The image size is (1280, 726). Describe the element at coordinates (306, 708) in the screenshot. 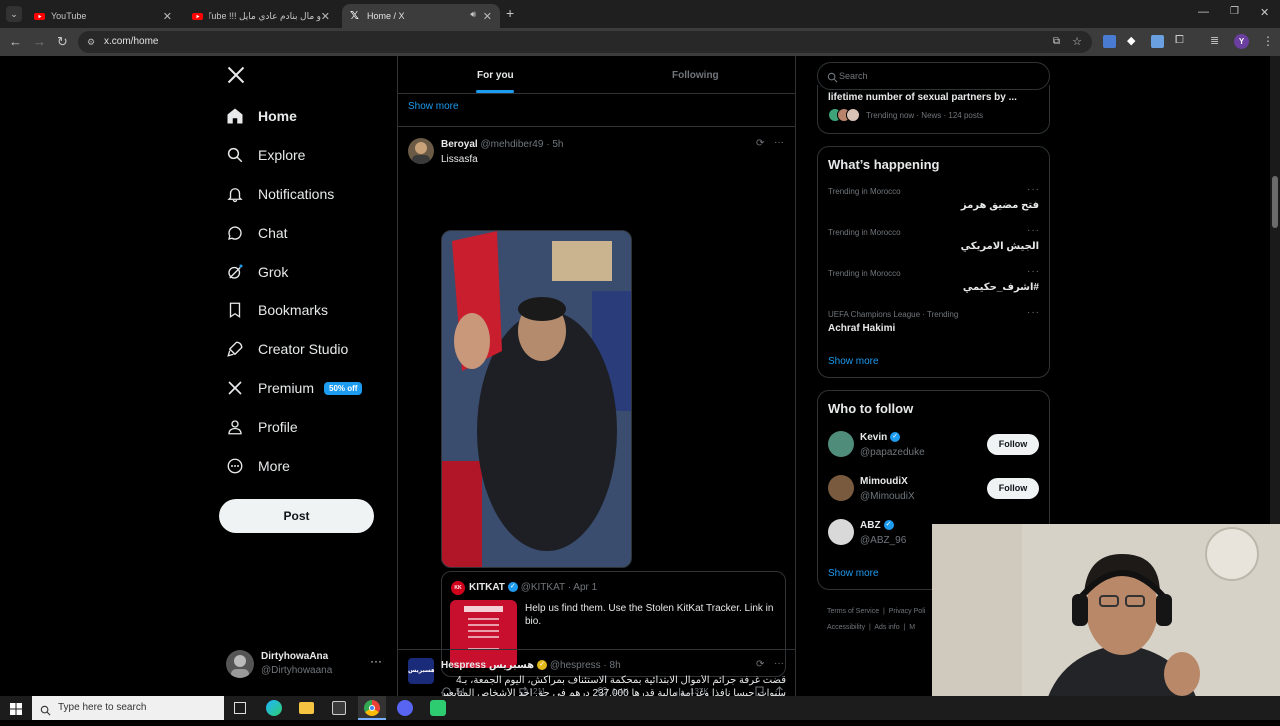

I see `file-explorer-icon` at that location.